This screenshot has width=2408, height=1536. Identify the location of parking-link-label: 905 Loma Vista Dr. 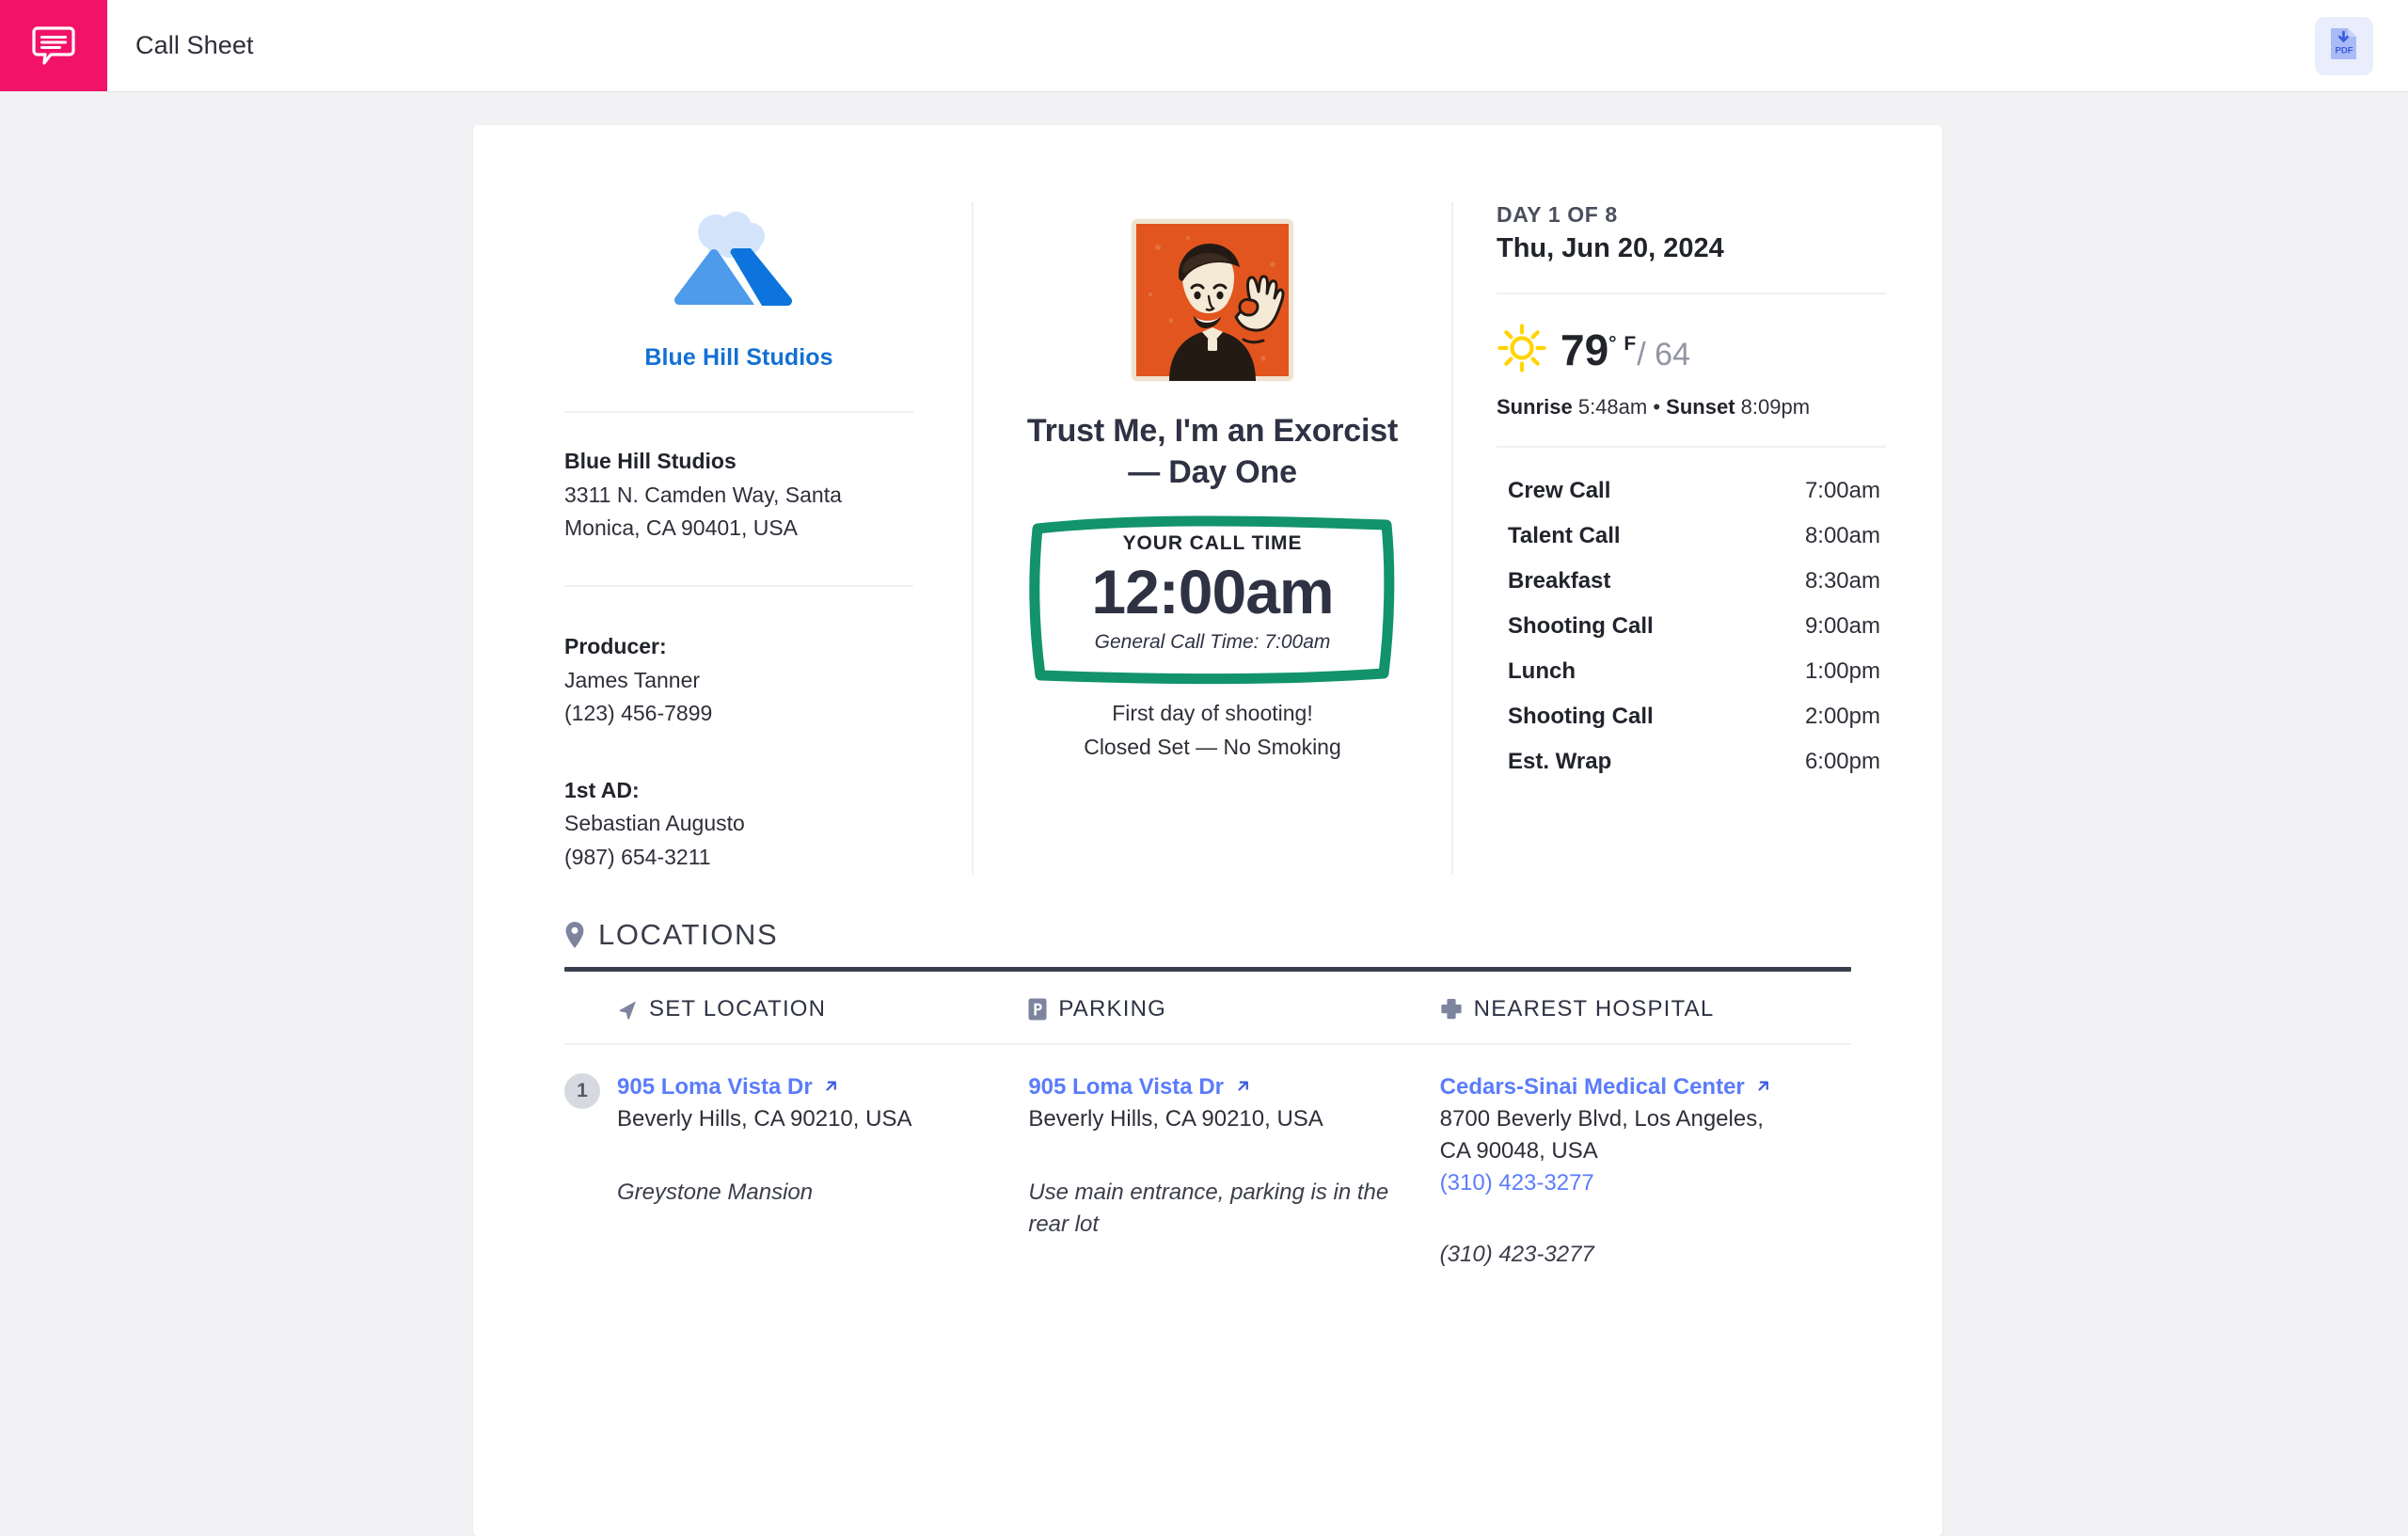
(1126, 1087).